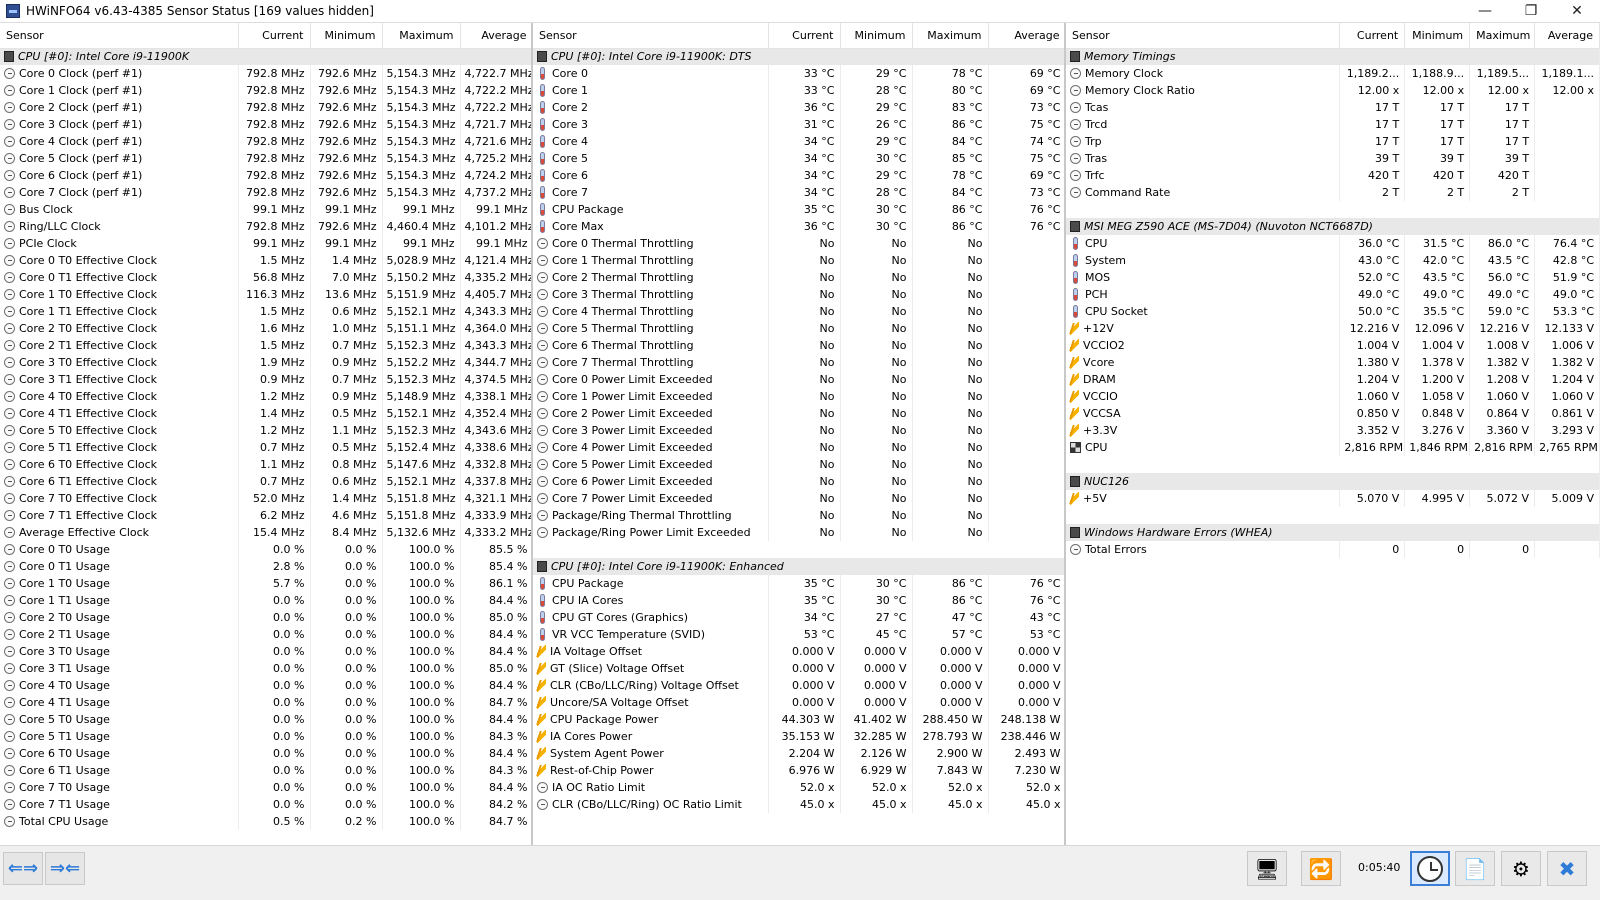 The height and width of the screenshot is (900, 1600). Describe the element at coordinates (1333, 345) in the screenshot. I see `sensor-row: VCCIO2 1.004 V 1.004 V 1.008 V 1.006 V` at that location.